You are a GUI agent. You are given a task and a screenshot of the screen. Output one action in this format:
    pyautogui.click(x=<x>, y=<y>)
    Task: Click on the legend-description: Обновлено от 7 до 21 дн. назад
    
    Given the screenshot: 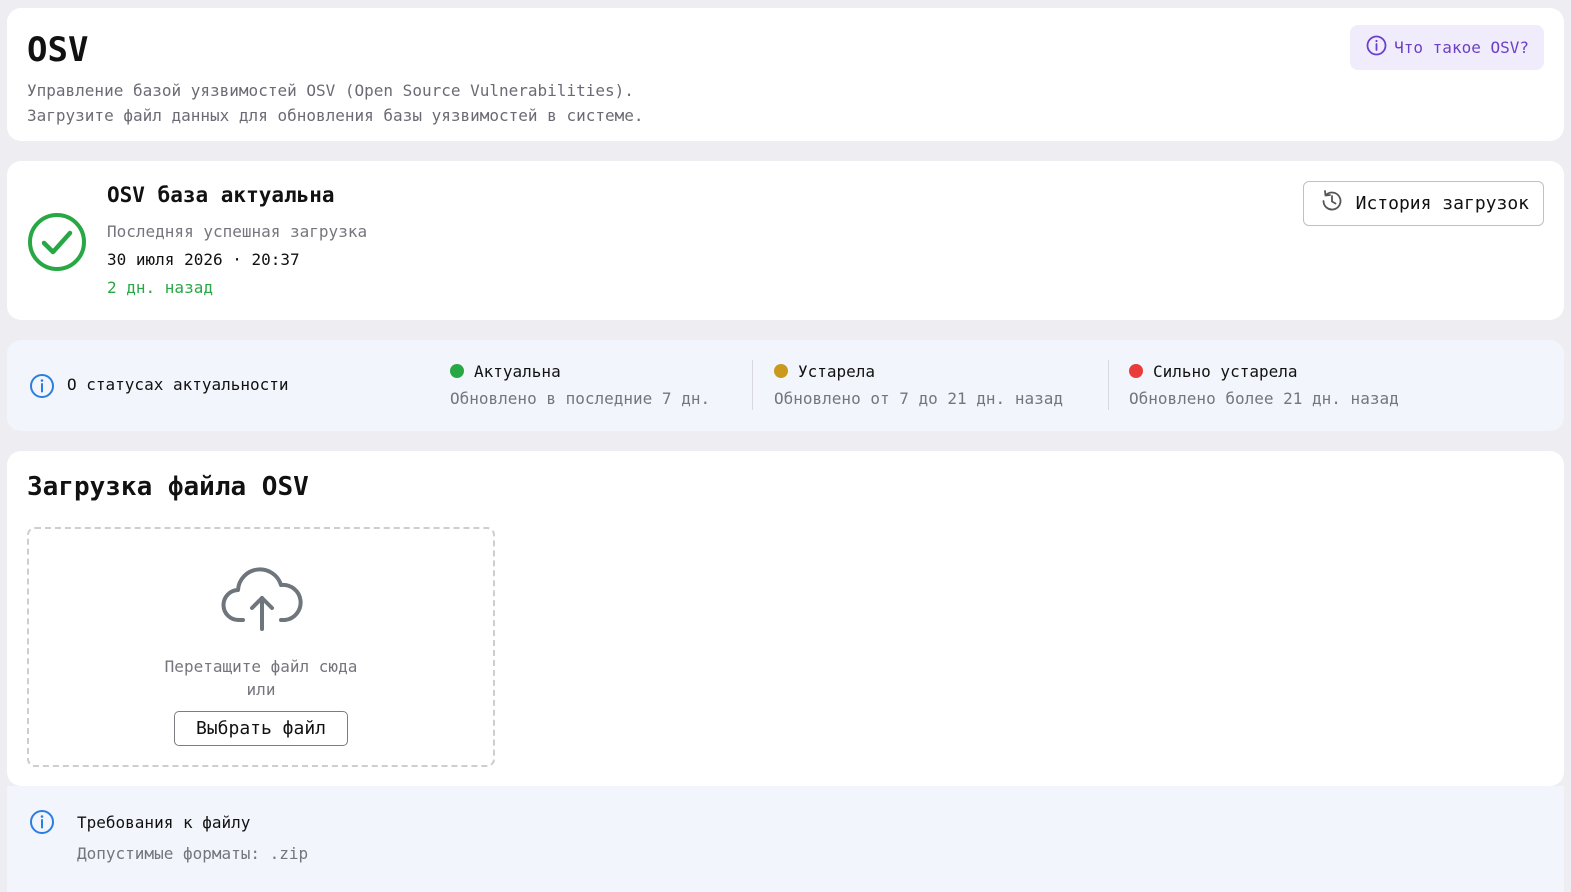 What is the action you would take?
    pyautogui.click(x=918, y=398)
    